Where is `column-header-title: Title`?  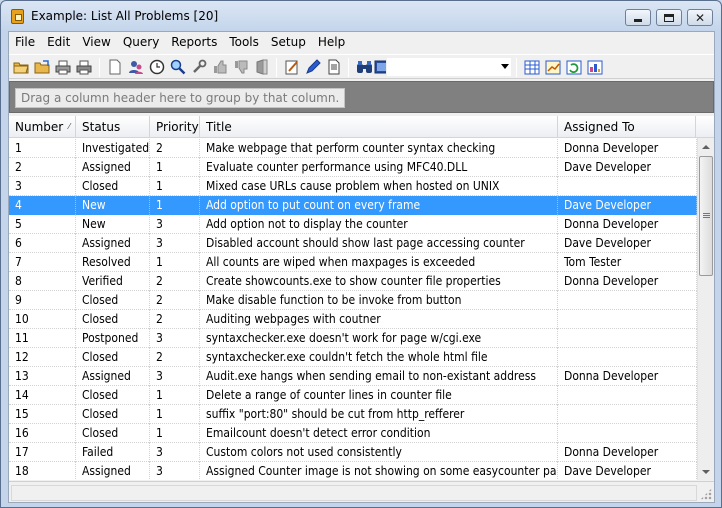 column-header-title: Title is located at coordinates (379, 127).